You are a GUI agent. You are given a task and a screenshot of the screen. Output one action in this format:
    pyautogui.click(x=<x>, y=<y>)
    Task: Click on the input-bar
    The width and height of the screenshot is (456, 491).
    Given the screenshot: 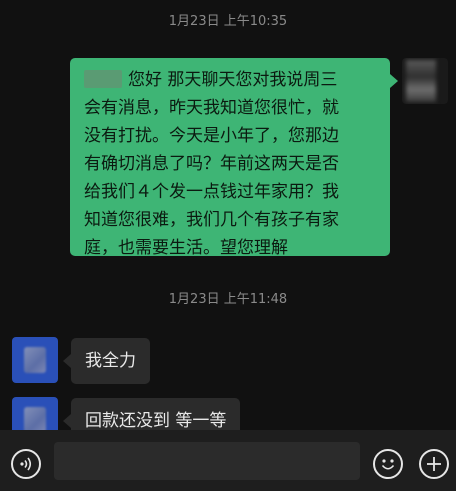 What is the action you would take?
    pyautogui.click(x=228, y=460)
    